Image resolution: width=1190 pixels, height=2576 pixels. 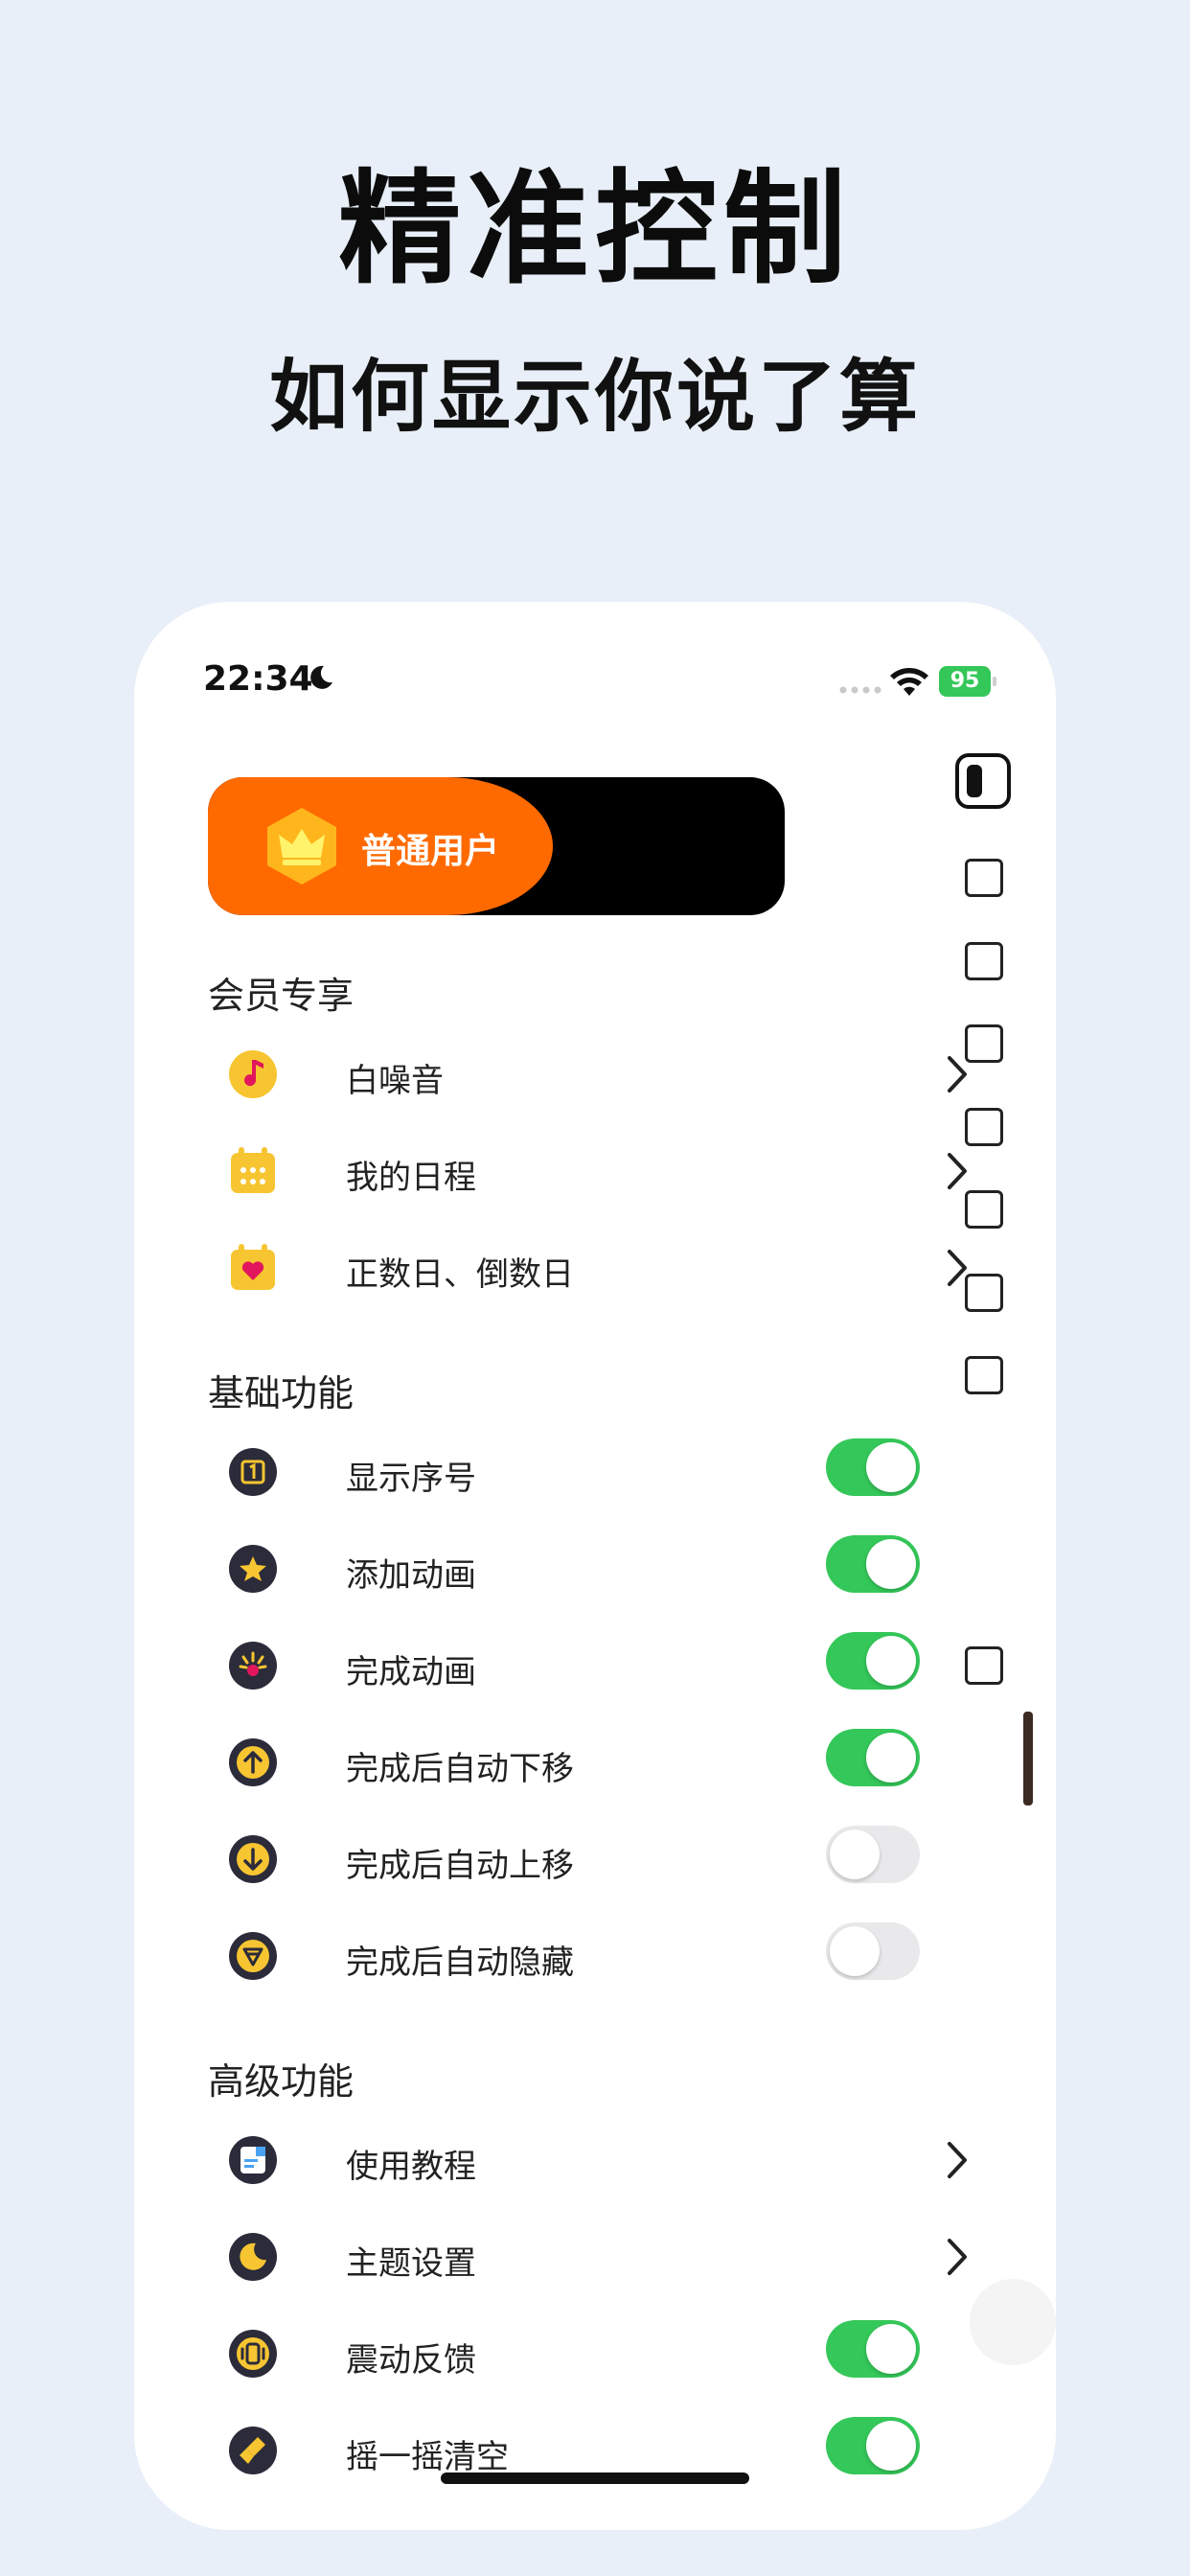 What do you see at coordinates (601, 1077) in the screenshot?
I see `menu-item-white-noise: 白噪音` at bounding box center [601, 1077].